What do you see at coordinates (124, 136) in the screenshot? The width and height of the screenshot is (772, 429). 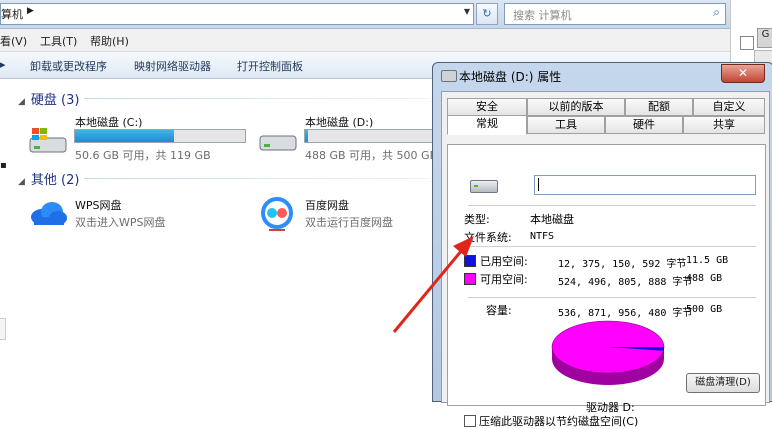 I see `drive-c-usage-fill` at bounding box center [124, 136].